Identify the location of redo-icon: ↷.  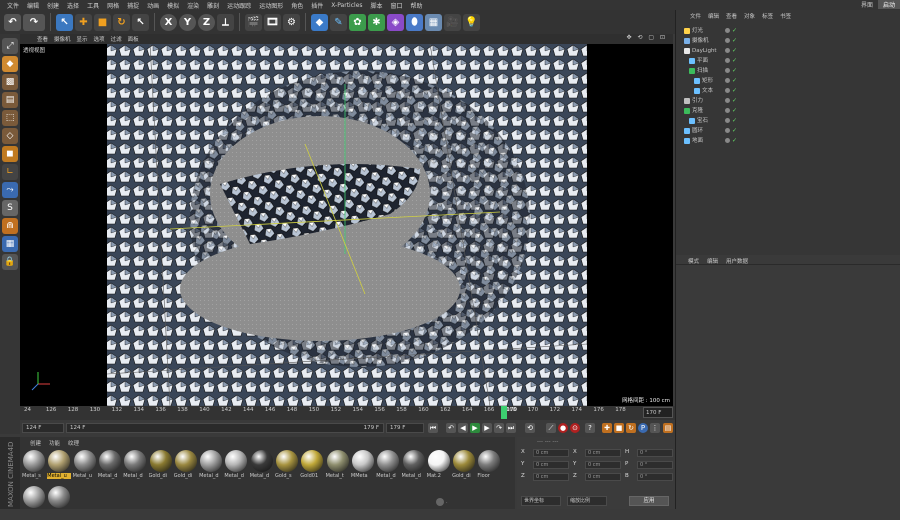
(34, 22).